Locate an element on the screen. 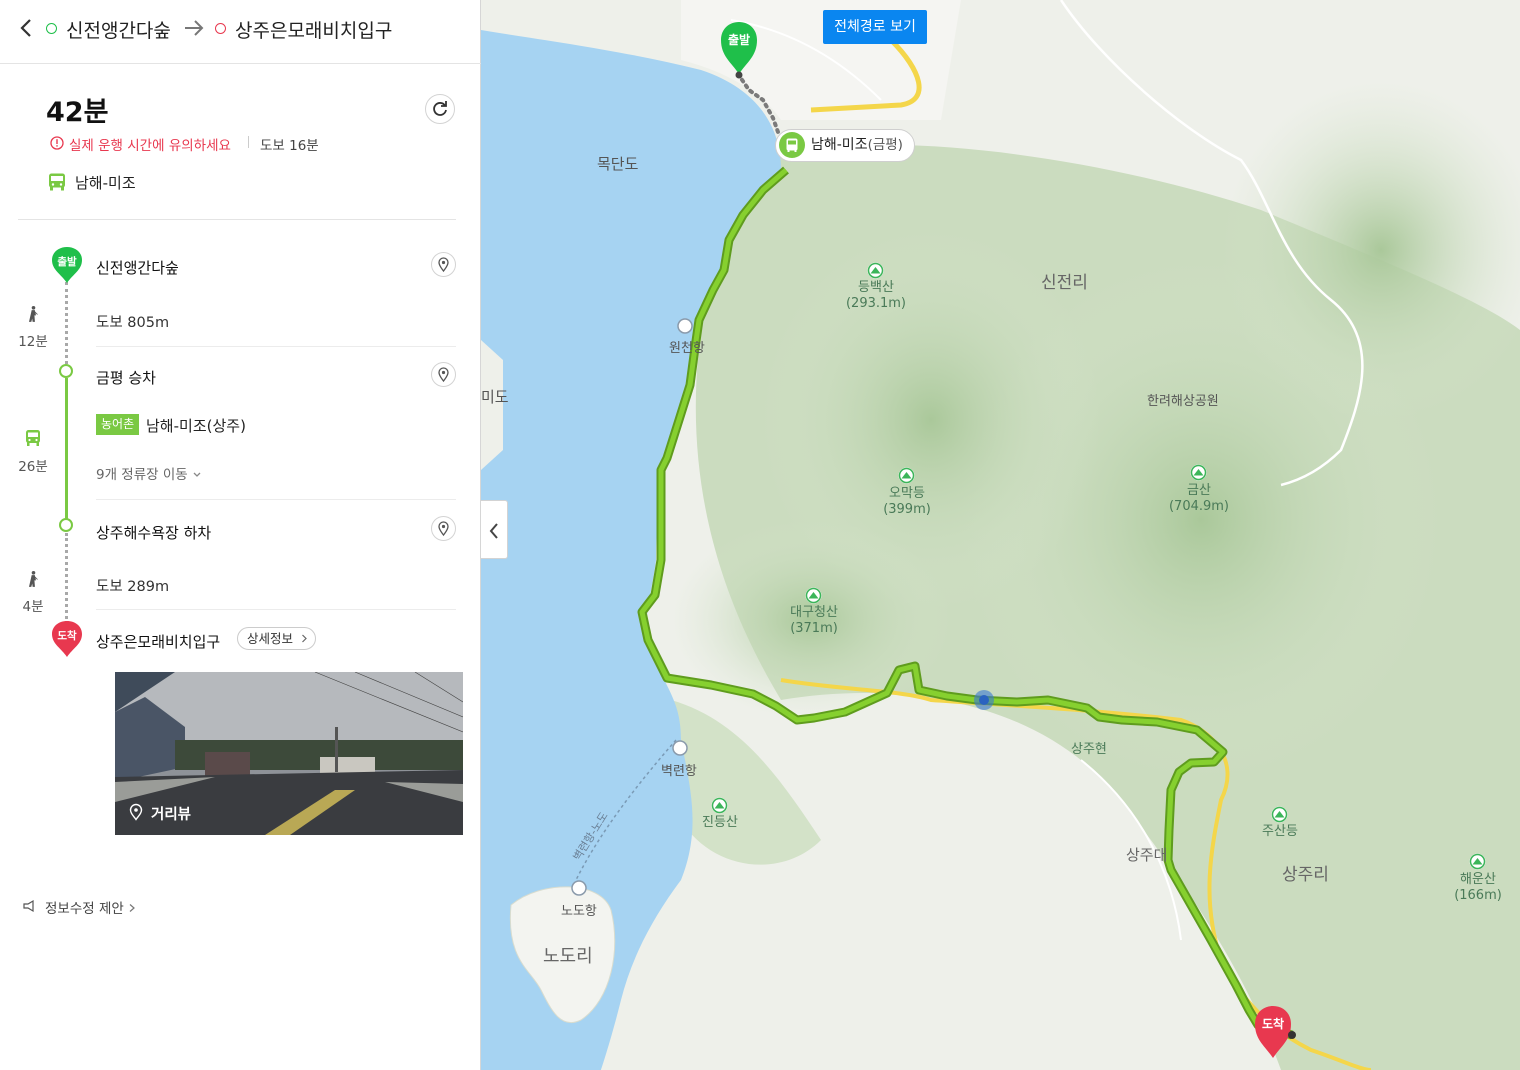 Image resolution: width=1520 pixels, height=1070 pixels. mountain-label: 해운산 (166m) is located at coordinates (1478, 887).